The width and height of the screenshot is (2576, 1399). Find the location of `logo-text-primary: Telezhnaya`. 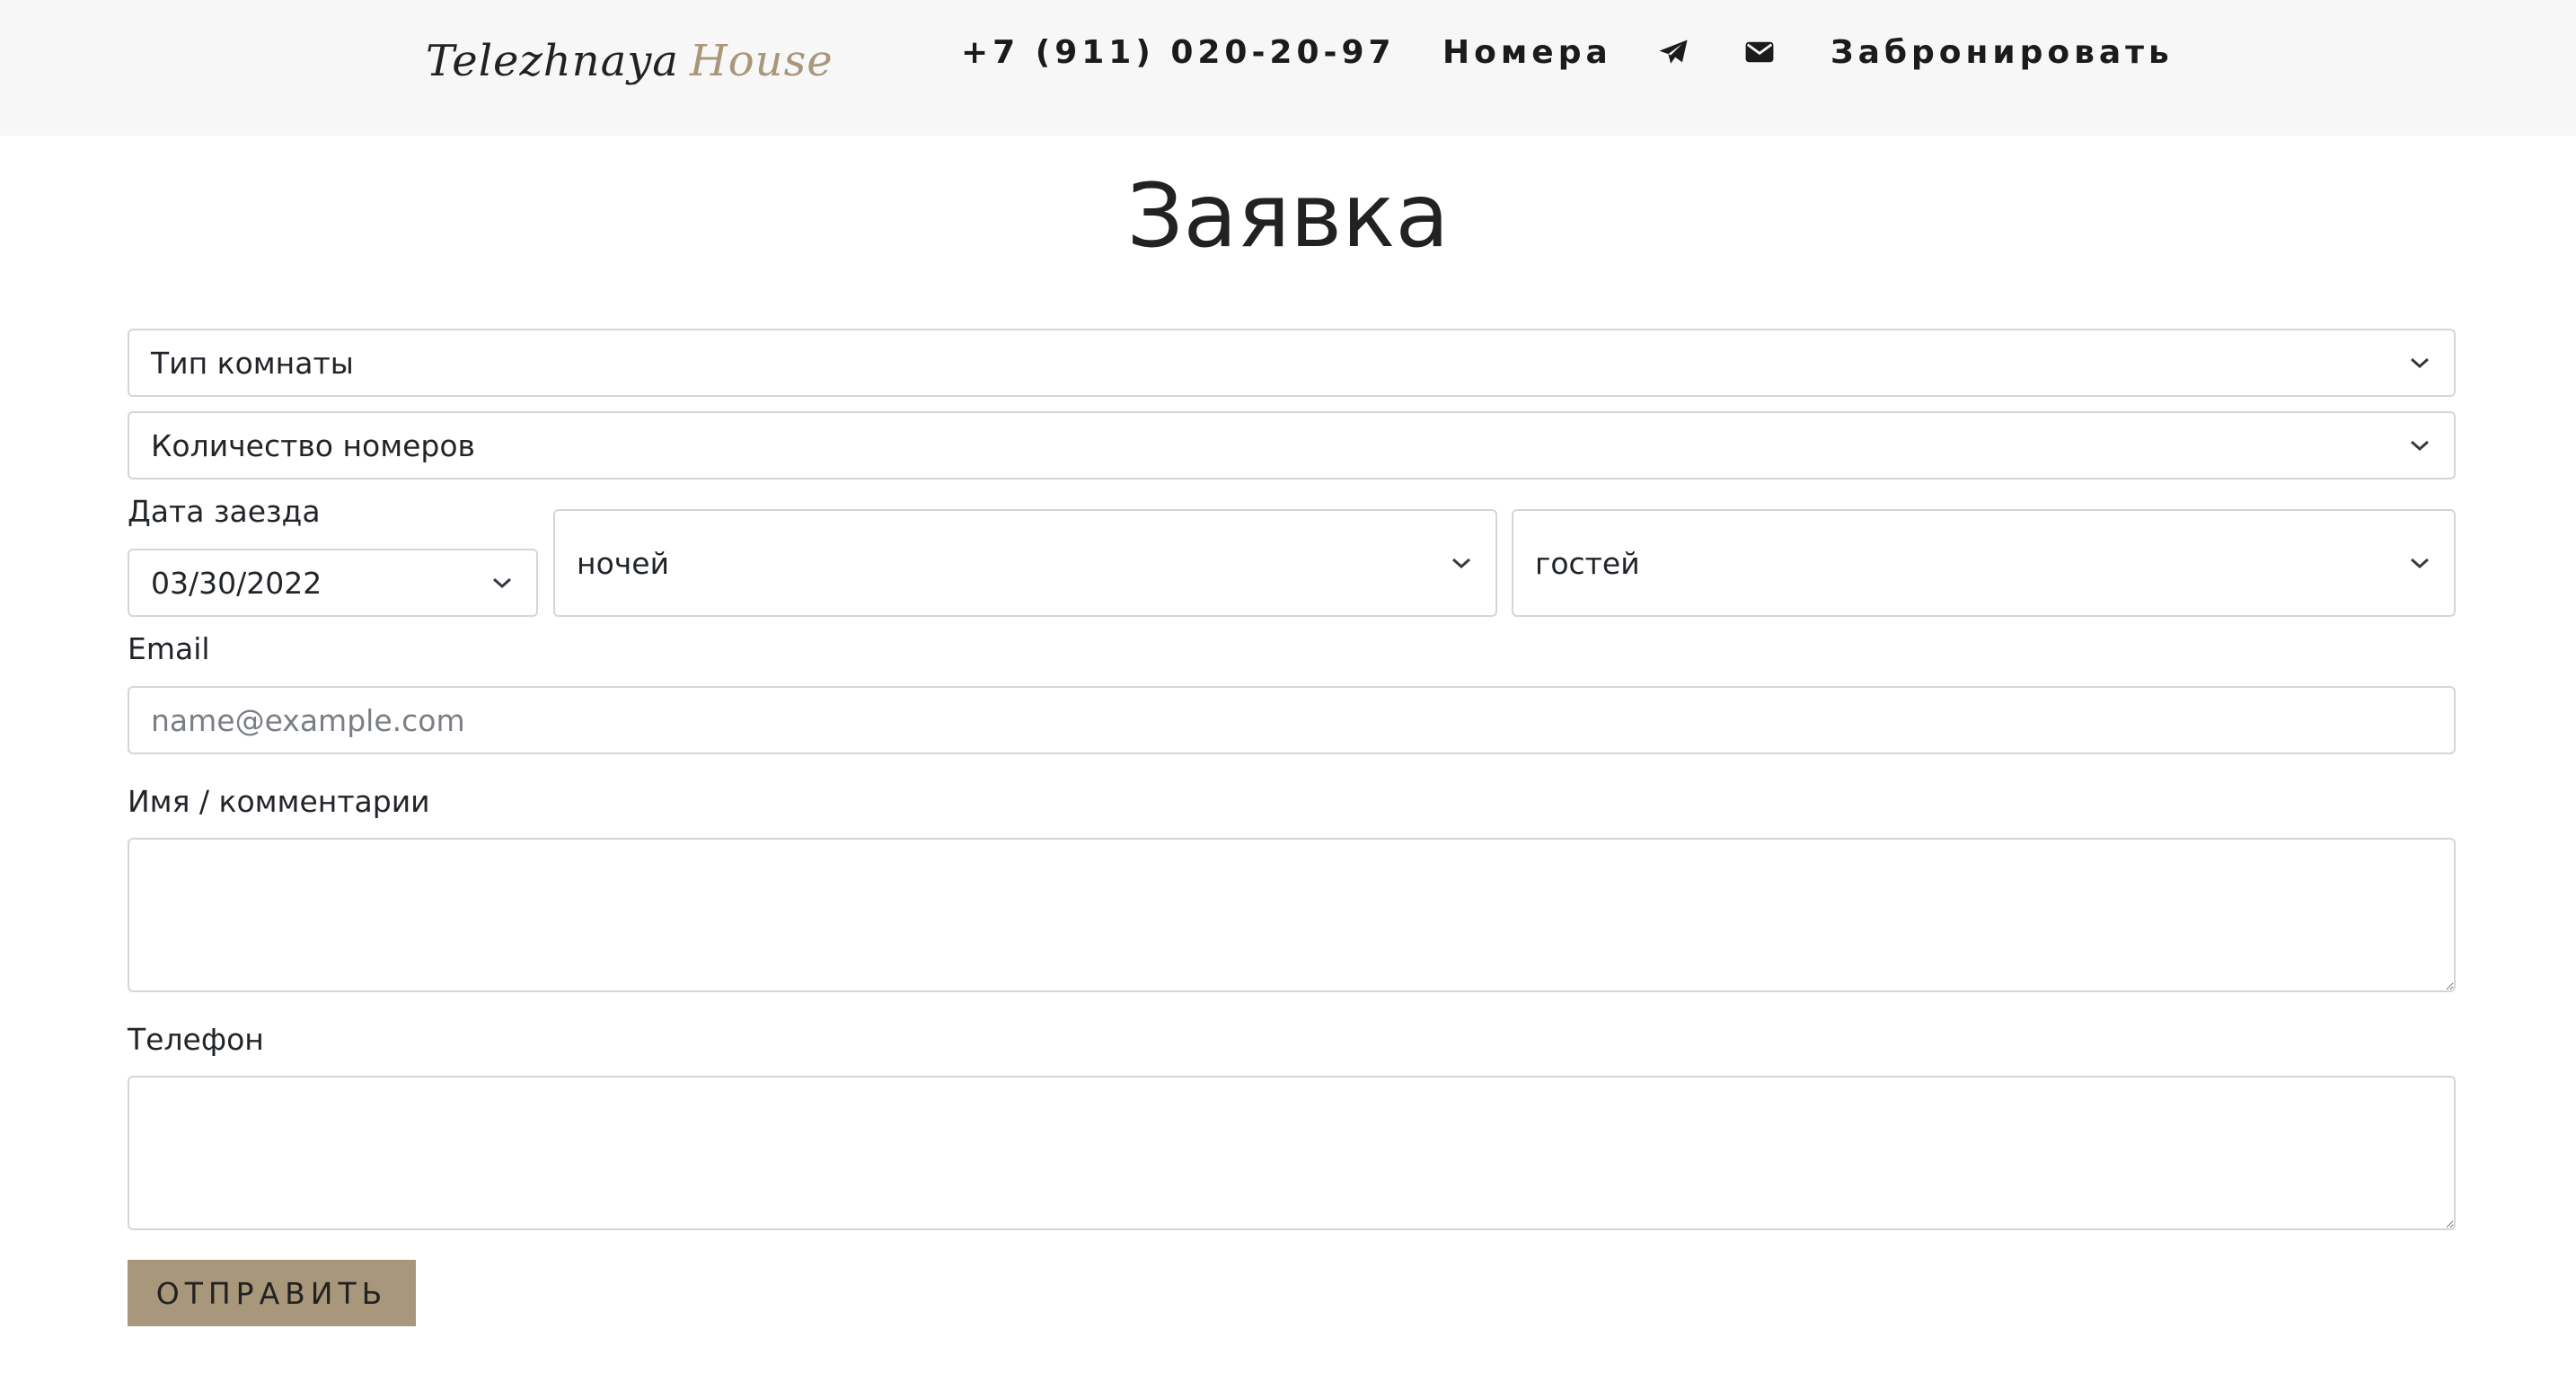

logo-text-primary: Telezhnaya is located at coordinates (552, 61).